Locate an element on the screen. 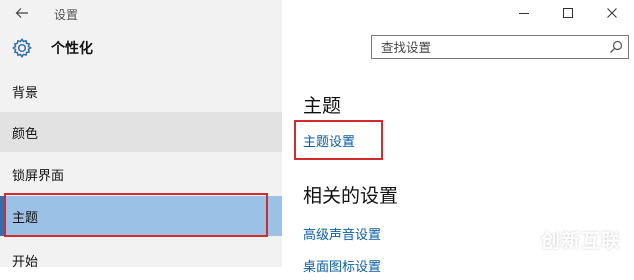  maximize-icon is located at coordinates (568, 13).